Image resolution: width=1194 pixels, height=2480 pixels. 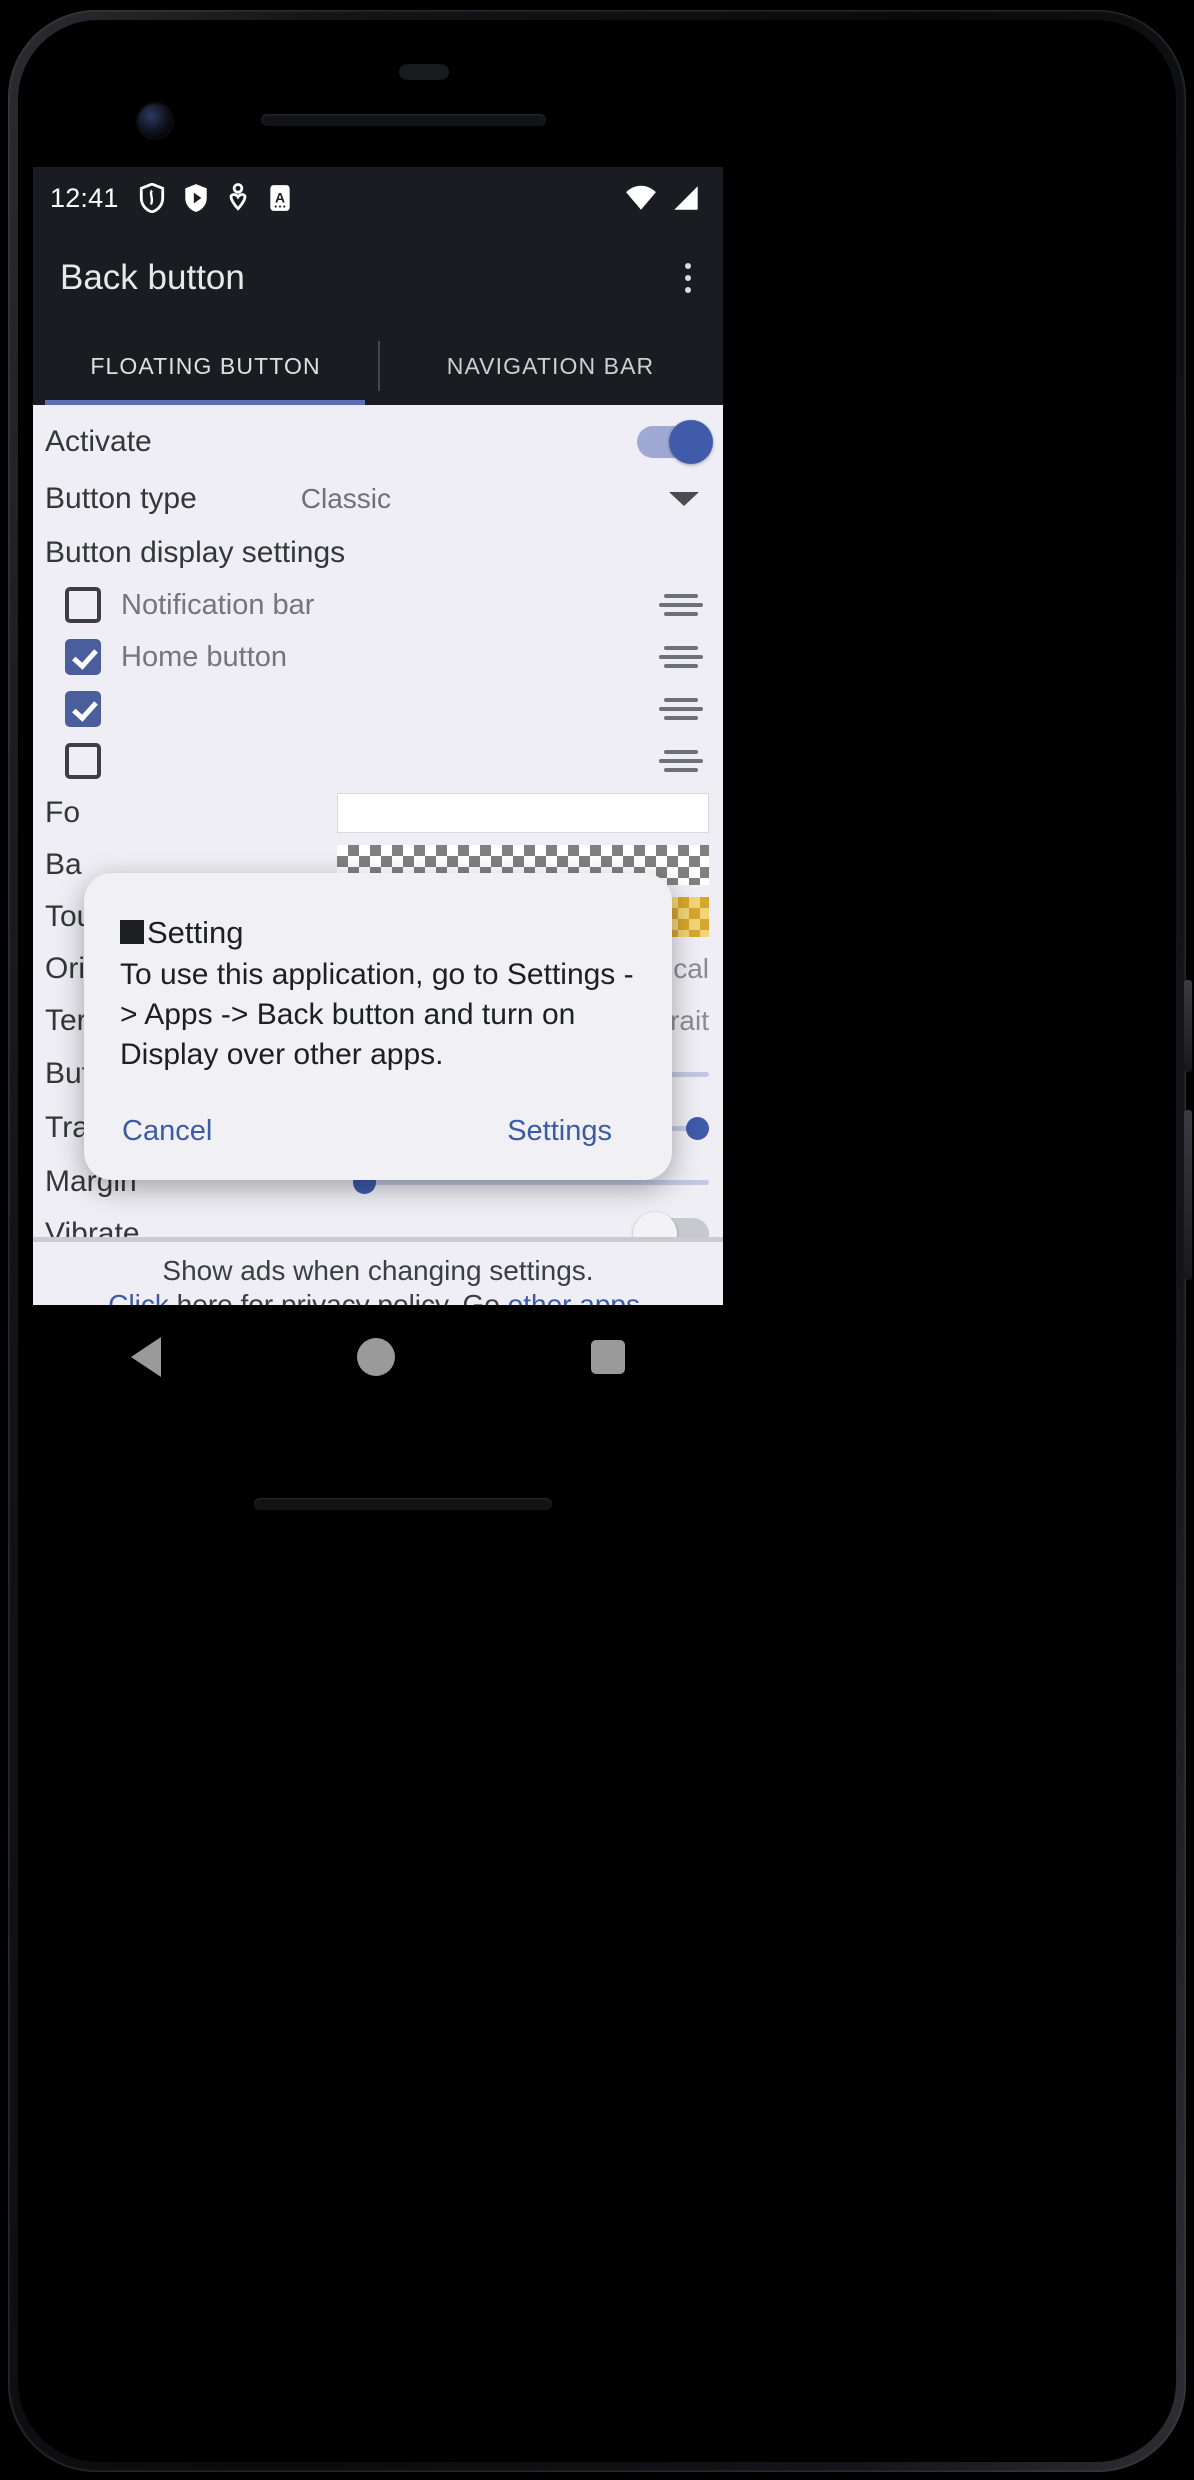 What do you see at coordinates (684, 499) in the screenshot?
I see `chevron-down-icon` at bounding box center [684, 499].